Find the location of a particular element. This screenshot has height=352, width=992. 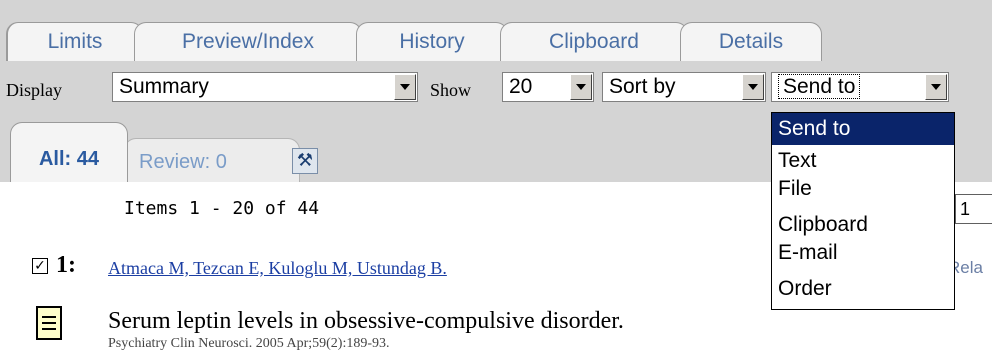

send-to-select: Send to is located at coordinates (860, 87).